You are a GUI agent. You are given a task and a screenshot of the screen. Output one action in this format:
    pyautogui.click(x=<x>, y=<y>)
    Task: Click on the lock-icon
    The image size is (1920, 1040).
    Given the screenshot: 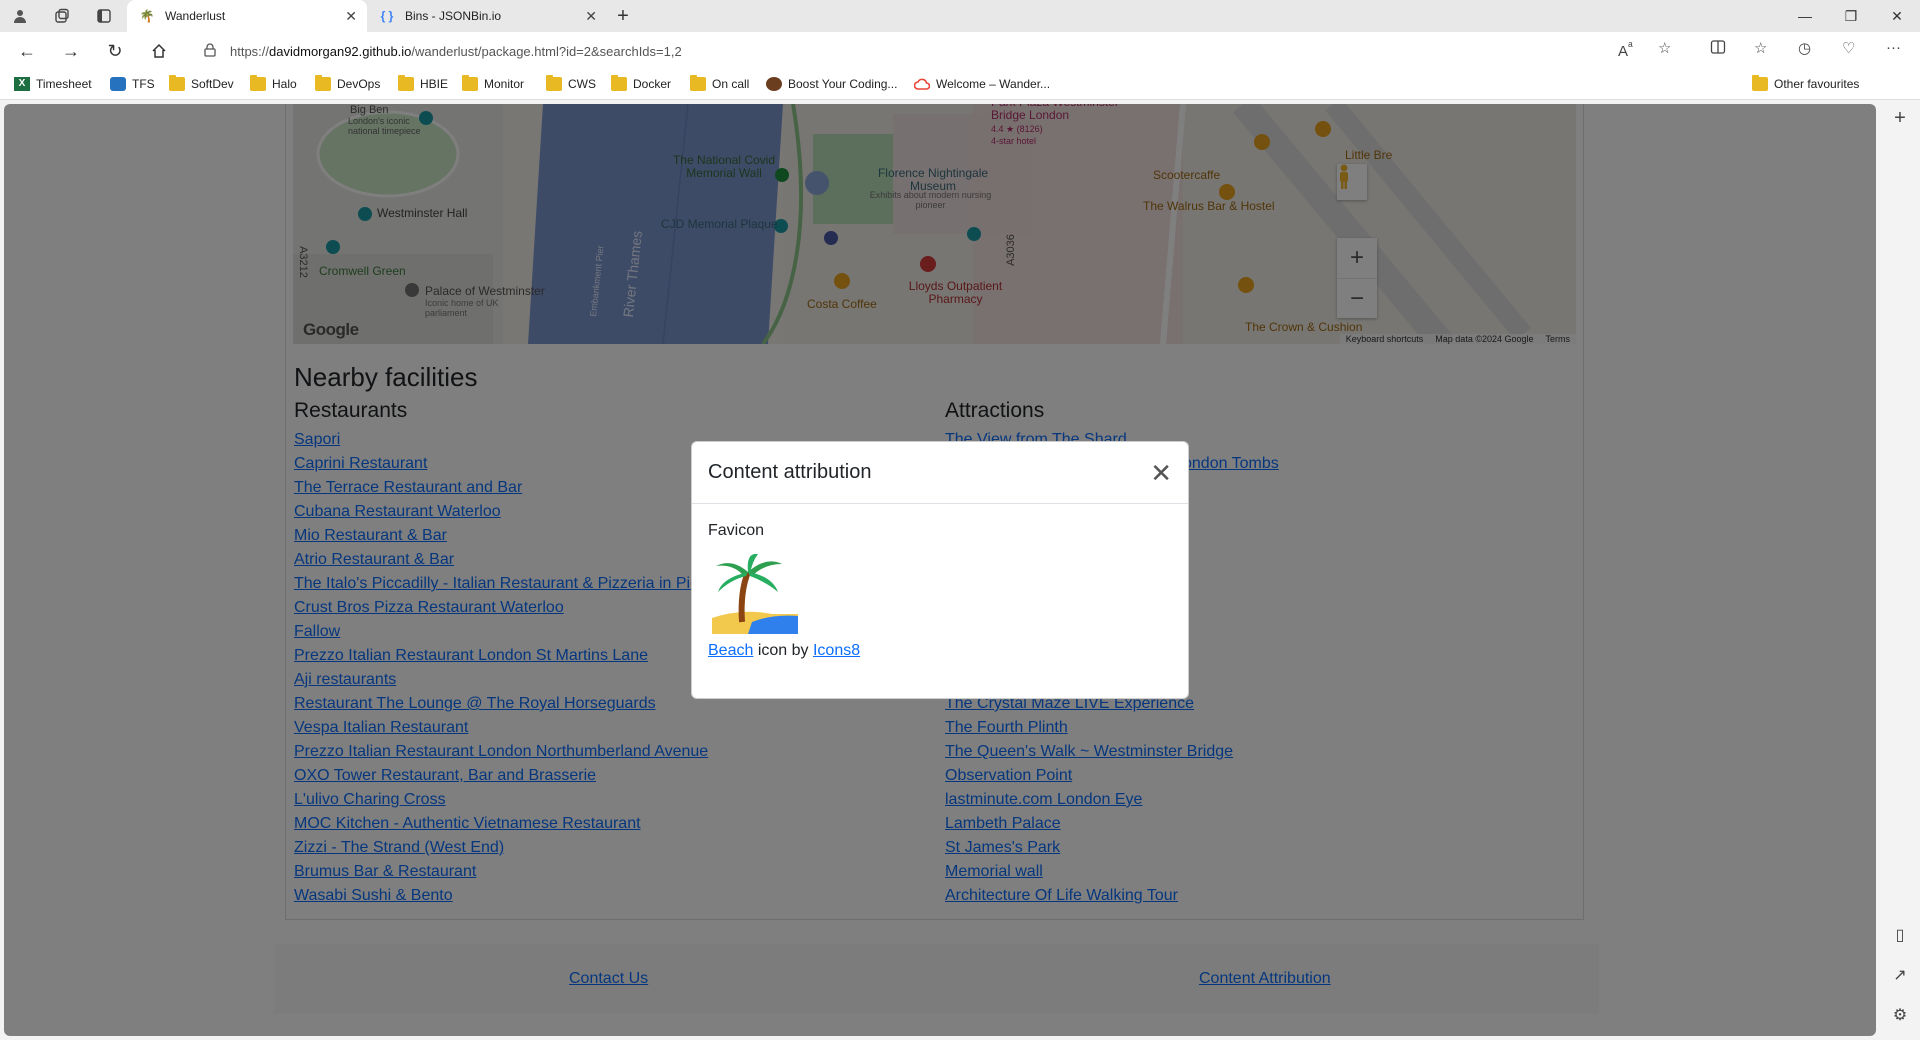 What is the action you would take?
    pyautogui.click(x=210, y=51)
    